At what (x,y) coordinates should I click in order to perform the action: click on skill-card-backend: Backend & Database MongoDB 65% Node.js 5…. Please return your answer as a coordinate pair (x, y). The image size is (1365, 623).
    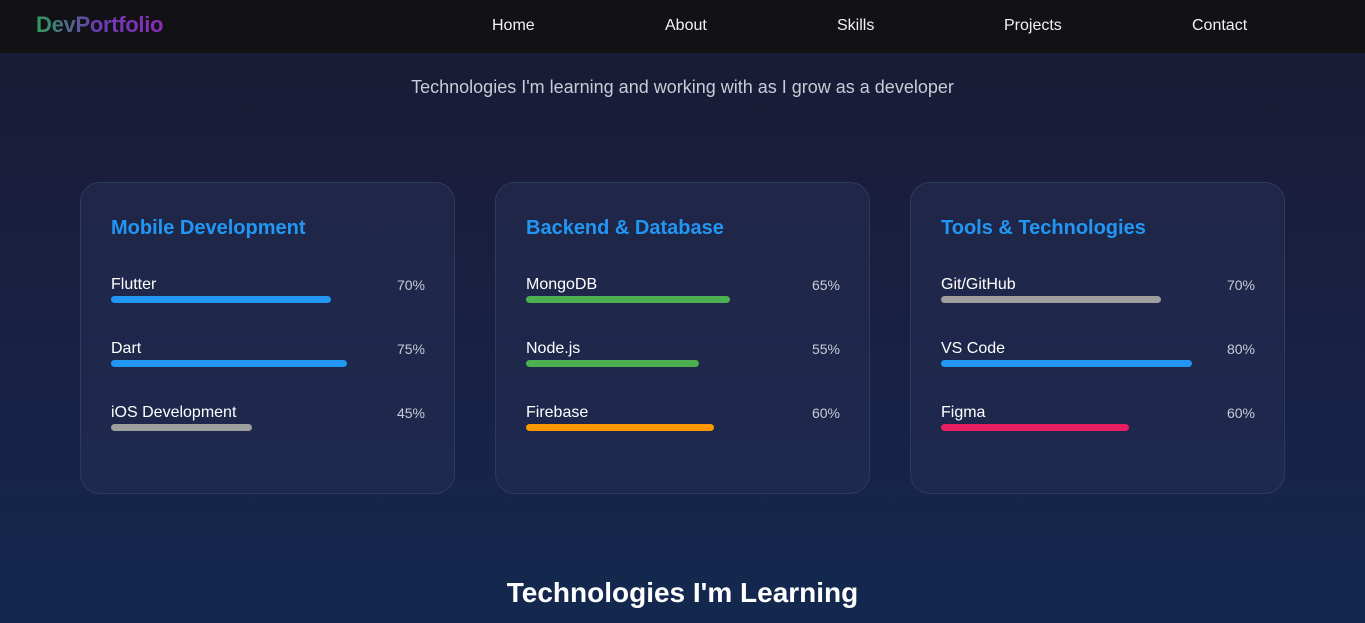
    Looking at the image, I should click on (682, 338).